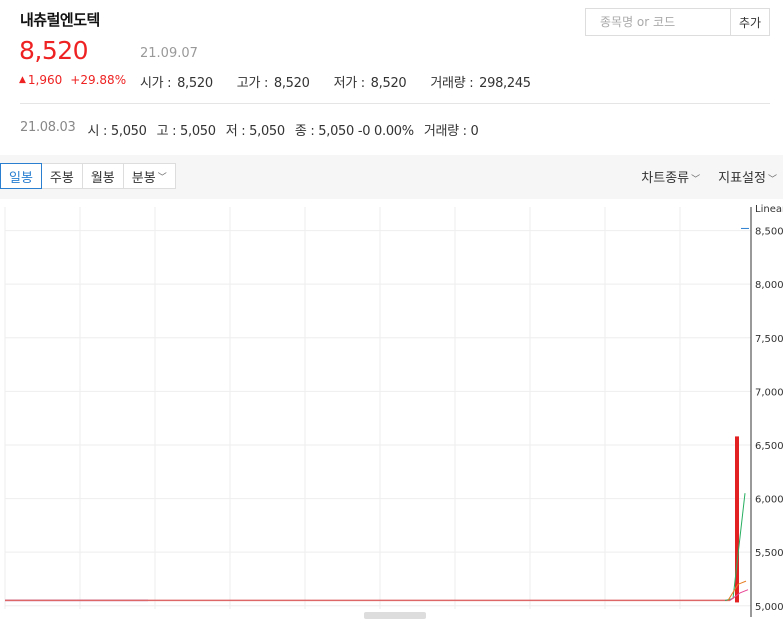 This screenshot has height=619, width=783. Describe the element at coordinates (48, 127) in the screenshot. I see `hover-date: 21.08.03` at that location.